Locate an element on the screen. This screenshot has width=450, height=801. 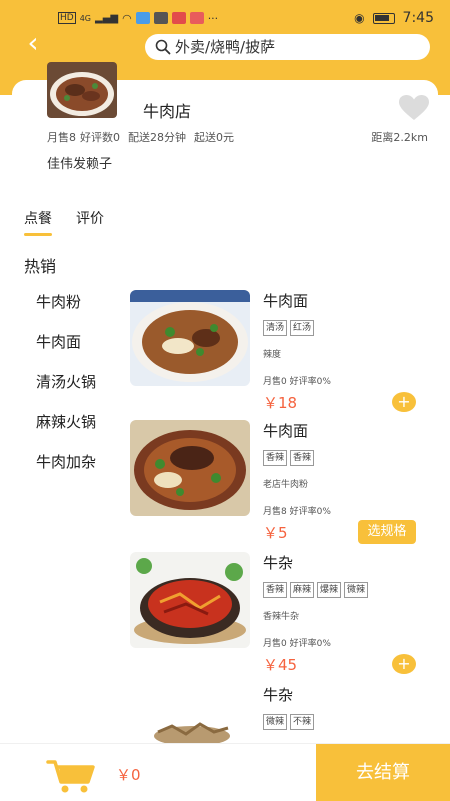
chat-notification-icon is located at coordinates (160, 18).